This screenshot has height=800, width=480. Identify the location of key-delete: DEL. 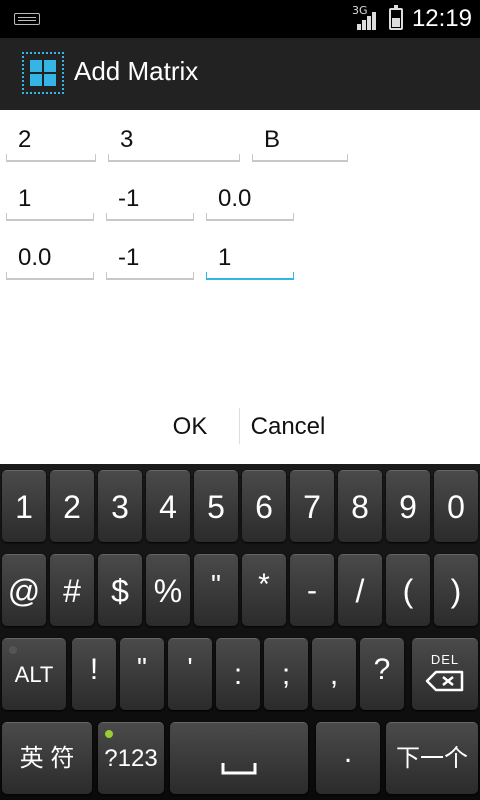
(445, 674).